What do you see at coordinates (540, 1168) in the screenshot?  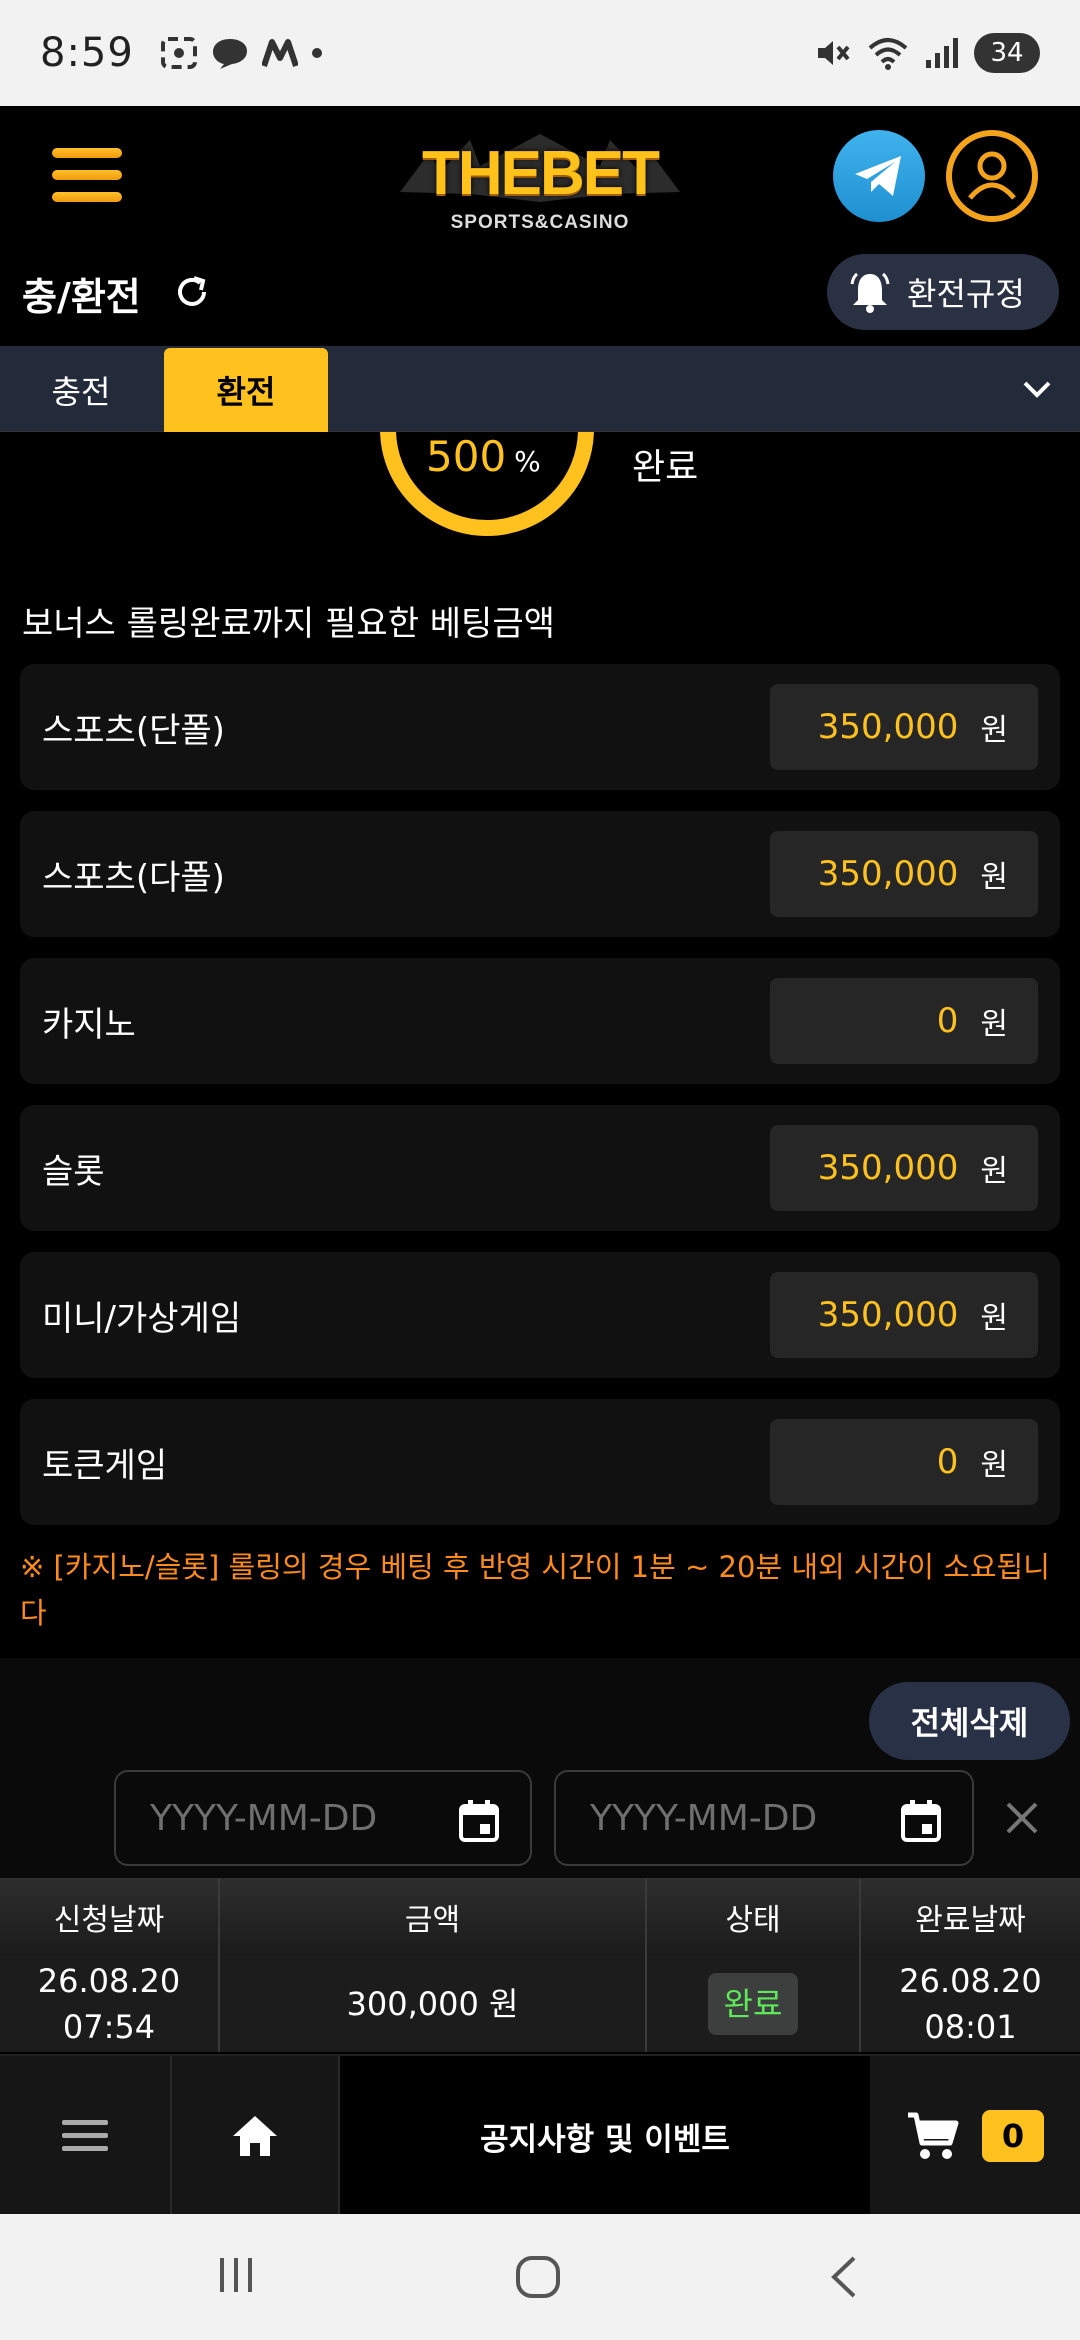 I see `bet-row: 슬롯 350,000 원` at bounding box center [540, 1168].